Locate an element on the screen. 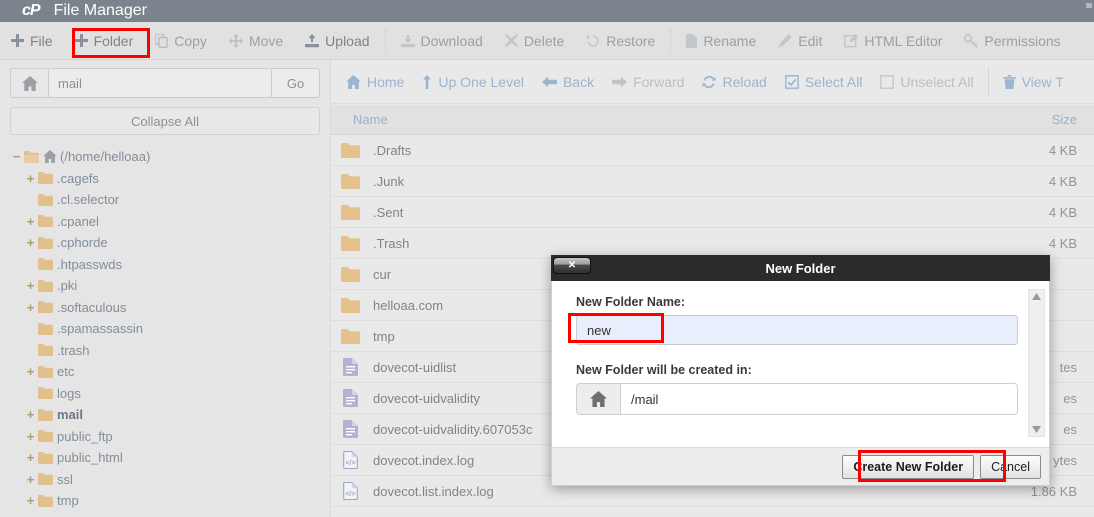 The height and width of the screenshot is (517, 1094). tree-node-pki: + .pki is located at coordinates (165, 286).